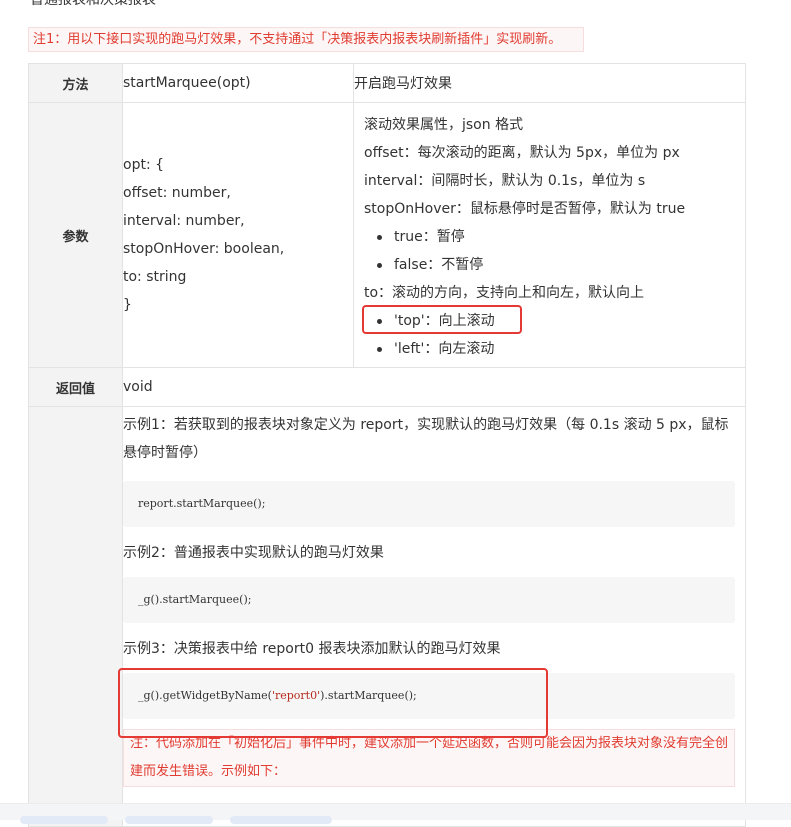 This screenshot has height=827, width=791. What do you see at coordinates (312, 649) in the screenshot?
I see `example3-text: 示例3：决策报表中给 report0 报表块添加默认的跑马灯效果` at bounding box center [312, 649].